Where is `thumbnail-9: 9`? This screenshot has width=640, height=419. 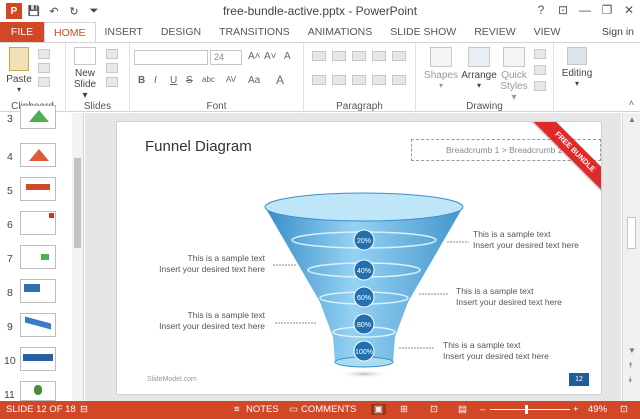
thumbnail-9: 9 is located at coordinates (36, 329).